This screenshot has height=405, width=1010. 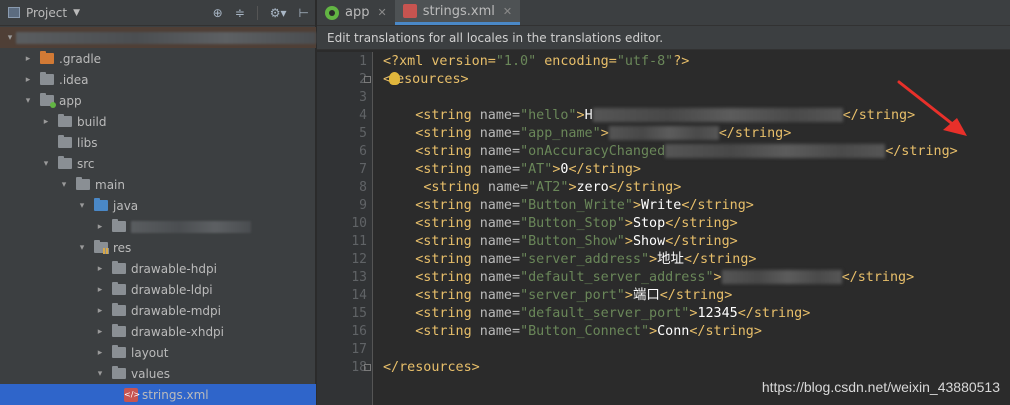 What do you see at coordinates (158, 226) in the screenshot?
I see `tree-row: ▸` at bounding box center [158, 226].